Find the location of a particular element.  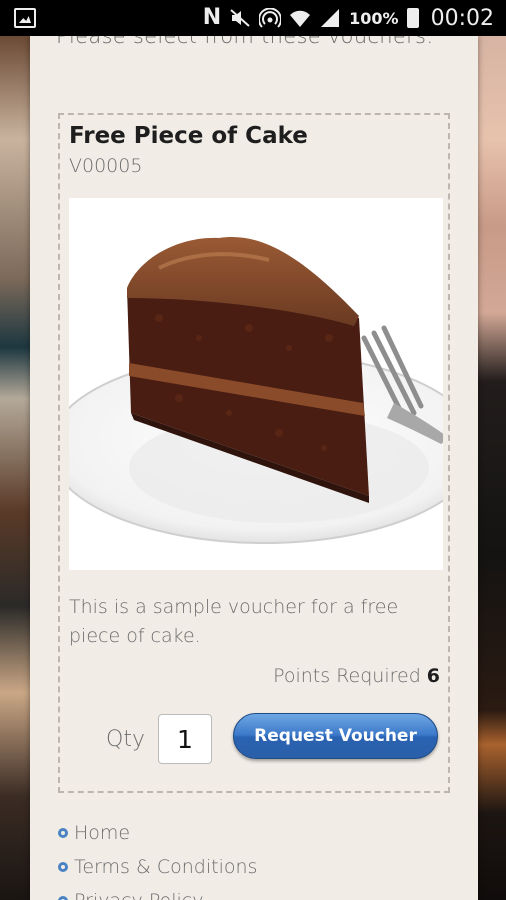

signal-icon is located at coordinates (330, 18).